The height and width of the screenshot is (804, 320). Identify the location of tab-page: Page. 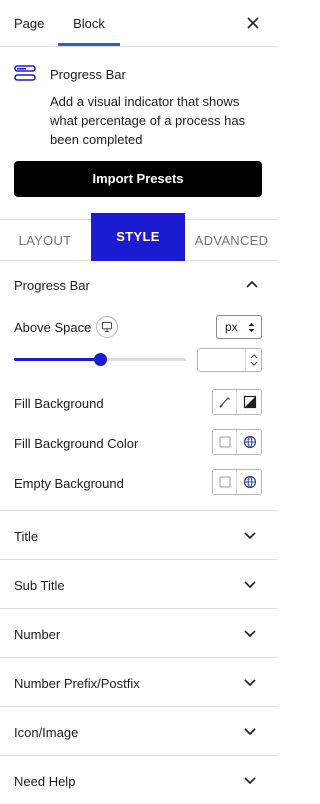
(29, 23).